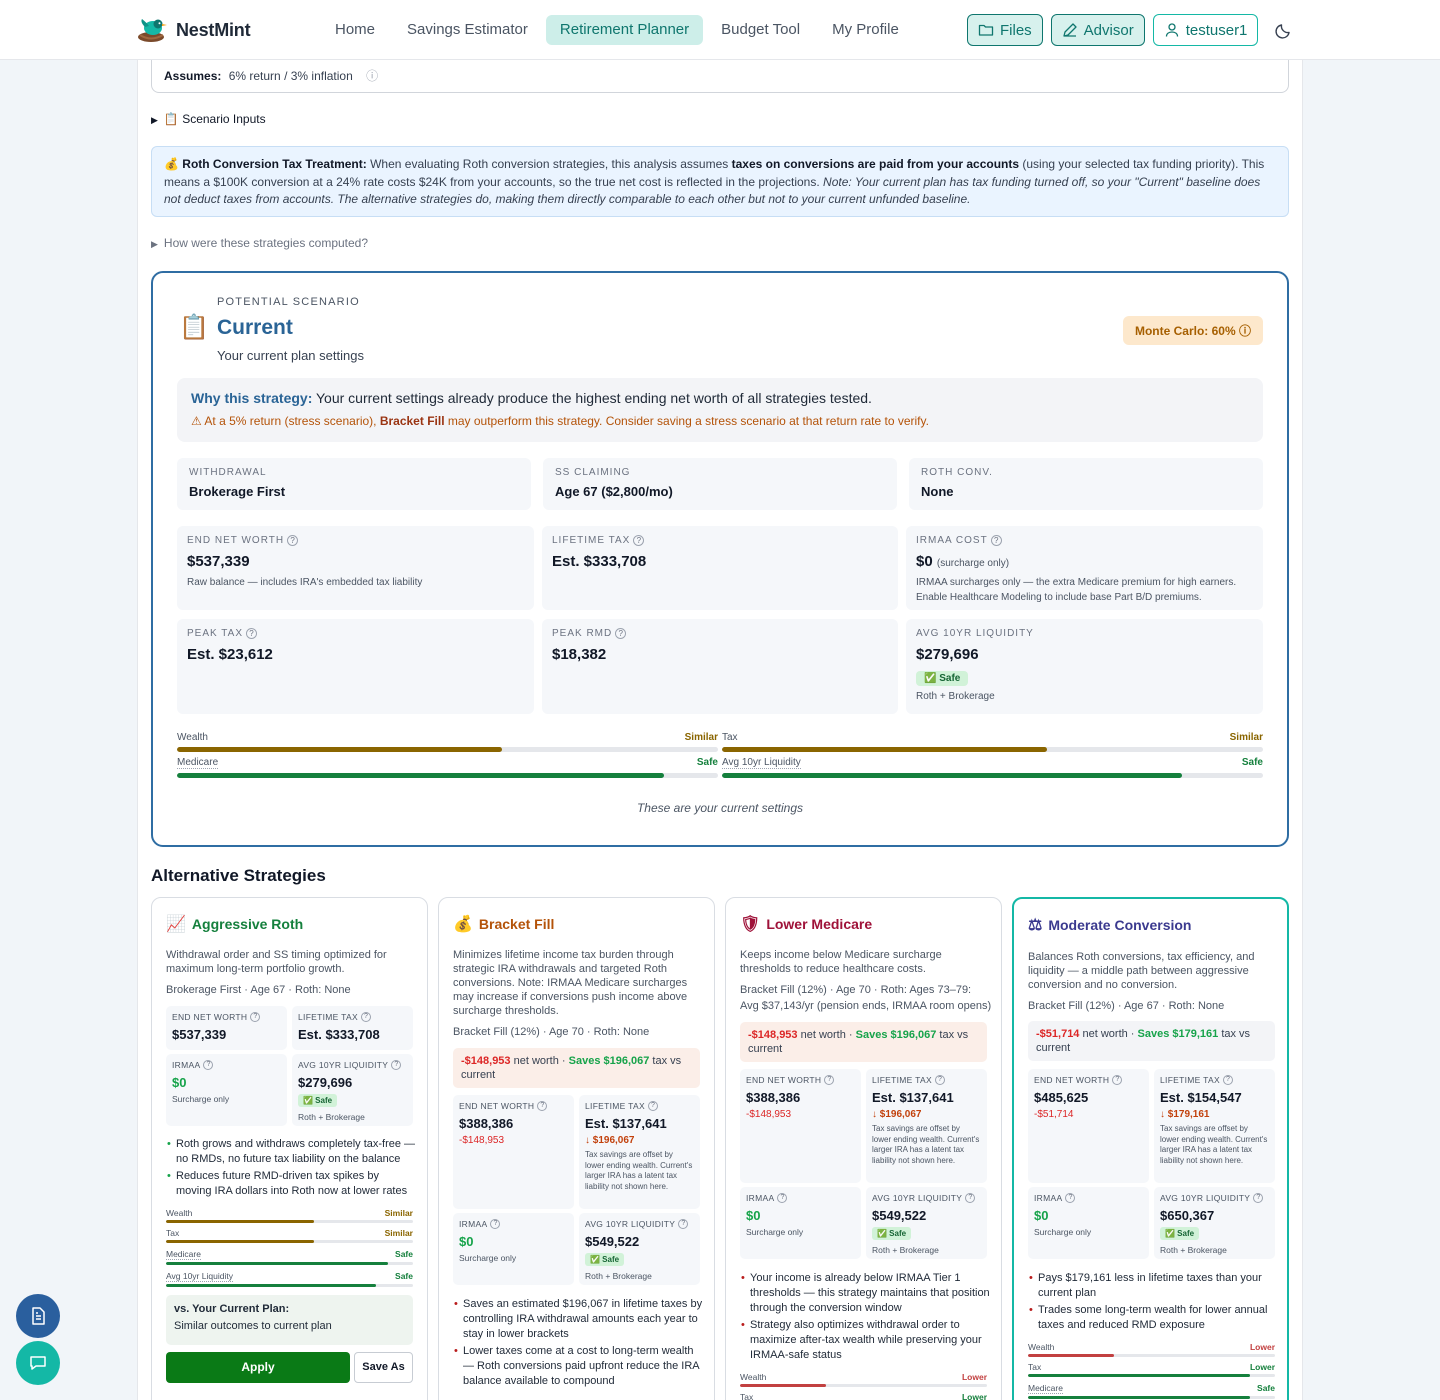 The height and width of the screenshot is (1400, 1440). What do you see at coordinates (516, 924) in the screenshot?
I see `card-title: Bracket Fill` at bounding box center [516, 924].